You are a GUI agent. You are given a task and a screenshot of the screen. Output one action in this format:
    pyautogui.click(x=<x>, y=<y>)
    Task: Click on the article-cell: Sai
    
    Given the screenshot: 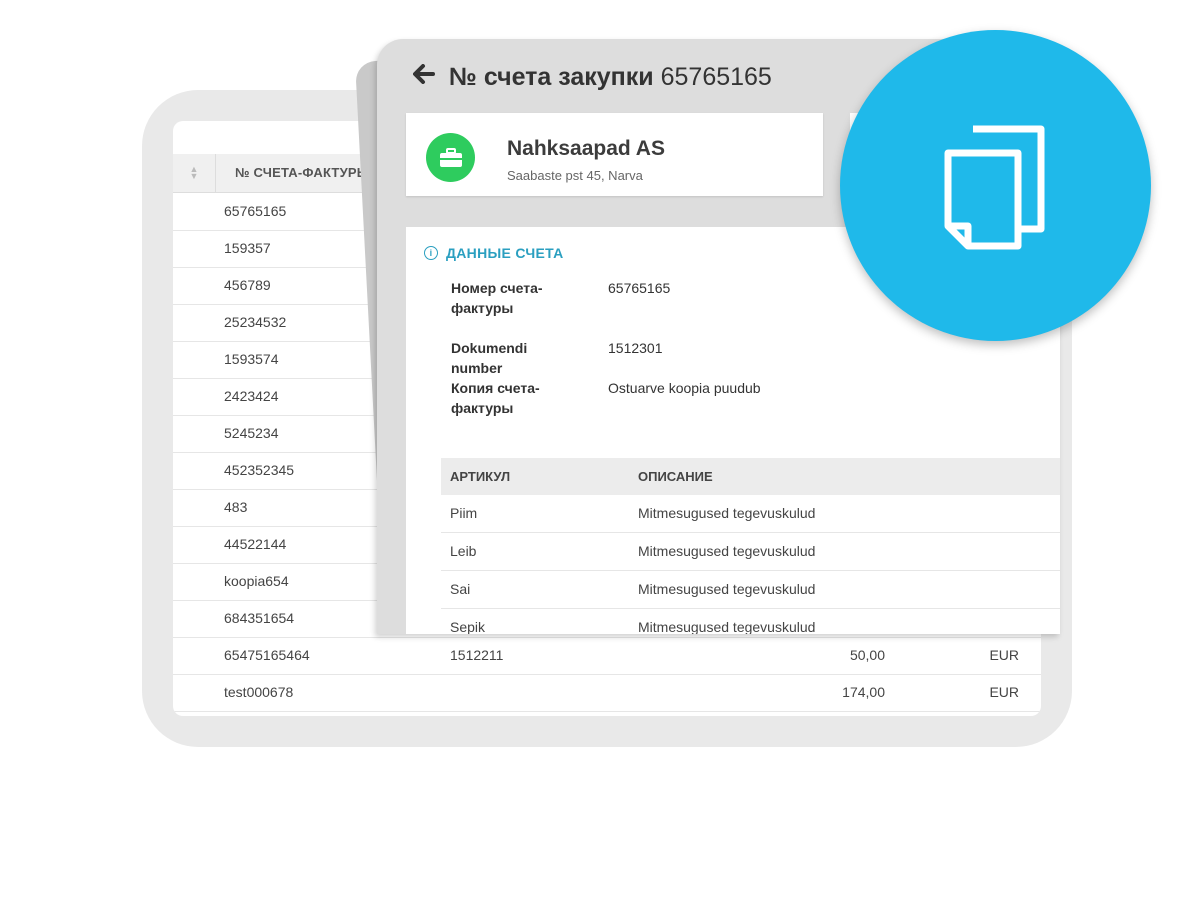 What is the action you would take?
    pyautogui.click(x=460, y=589)
    